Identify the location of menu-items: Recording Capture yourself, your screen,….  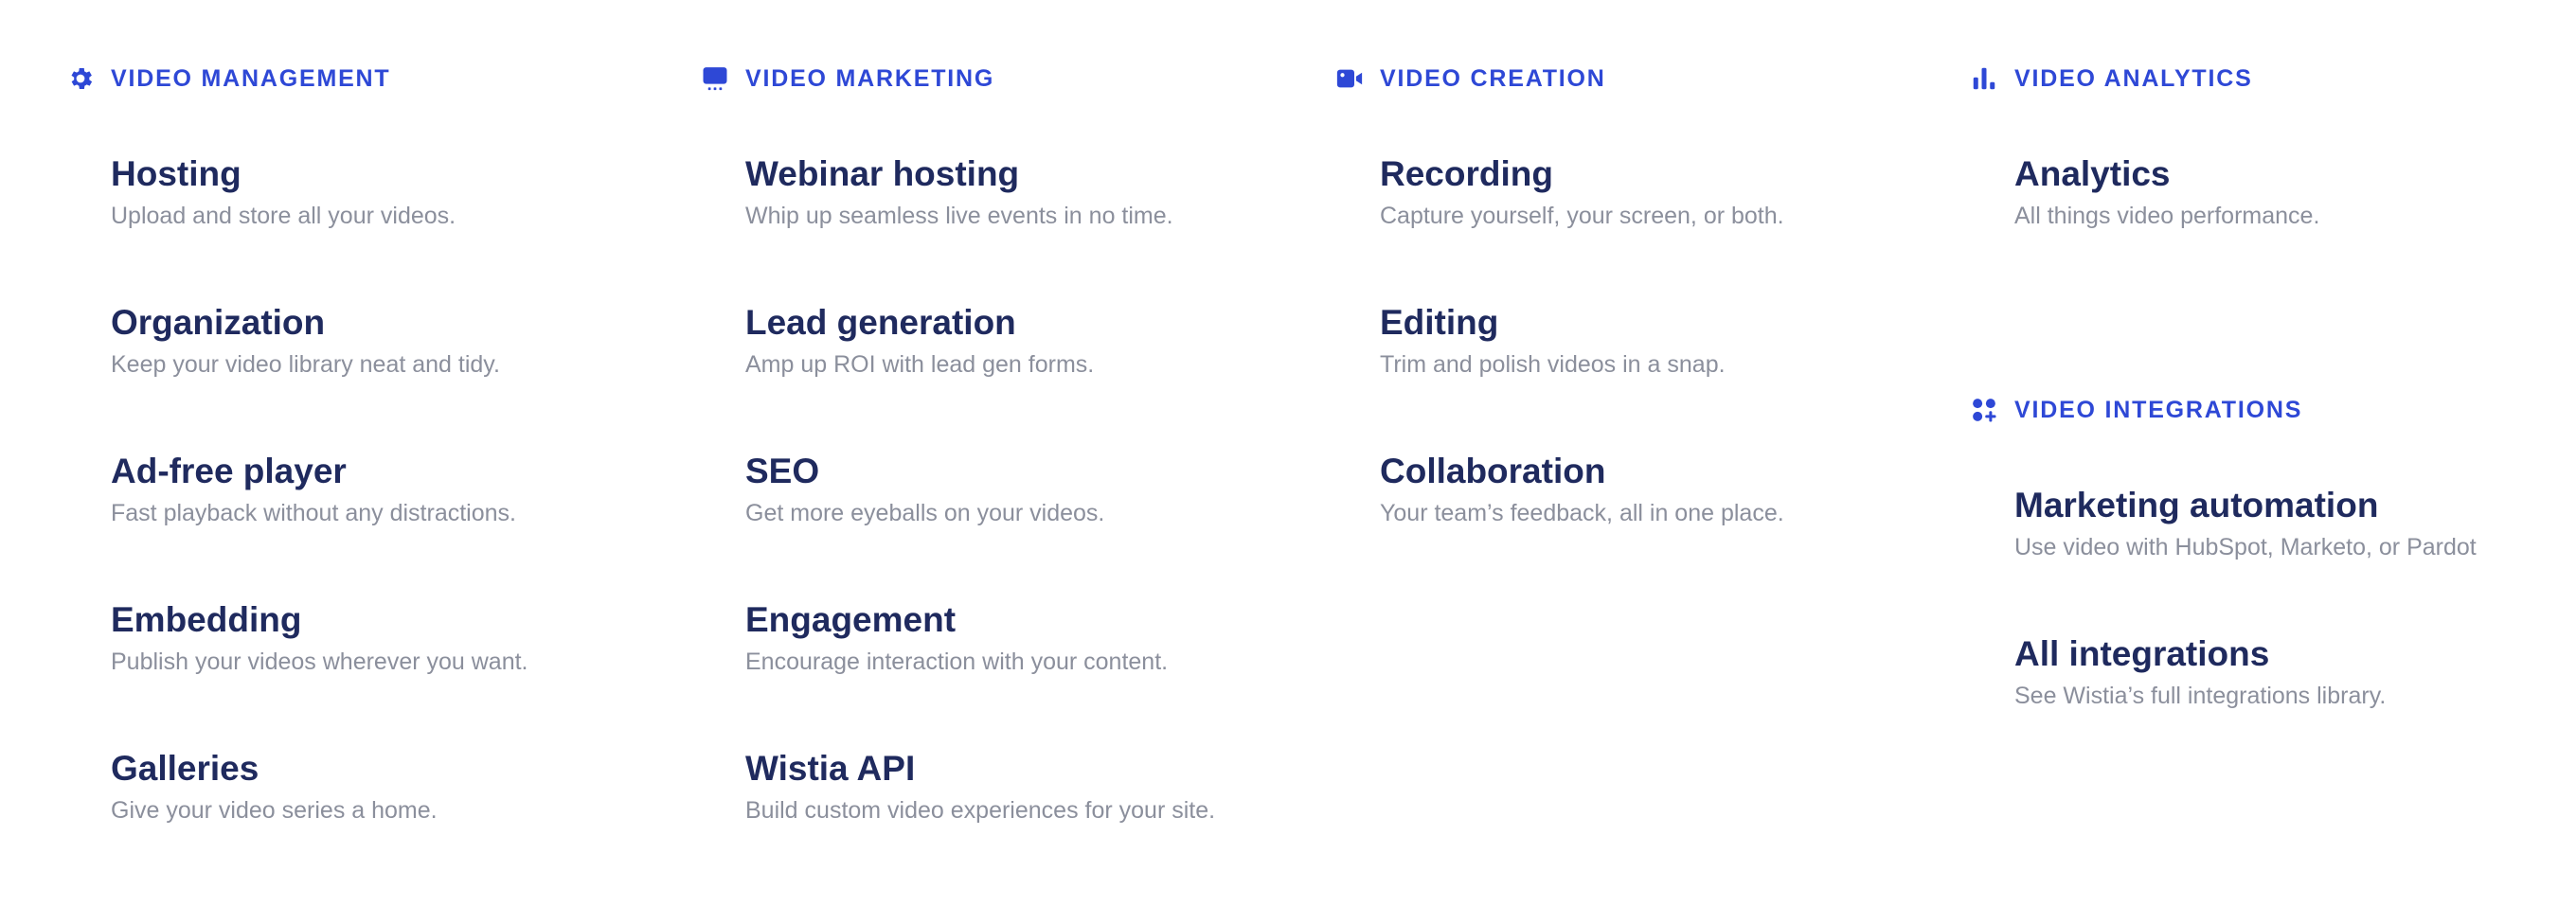
(1582, 376).